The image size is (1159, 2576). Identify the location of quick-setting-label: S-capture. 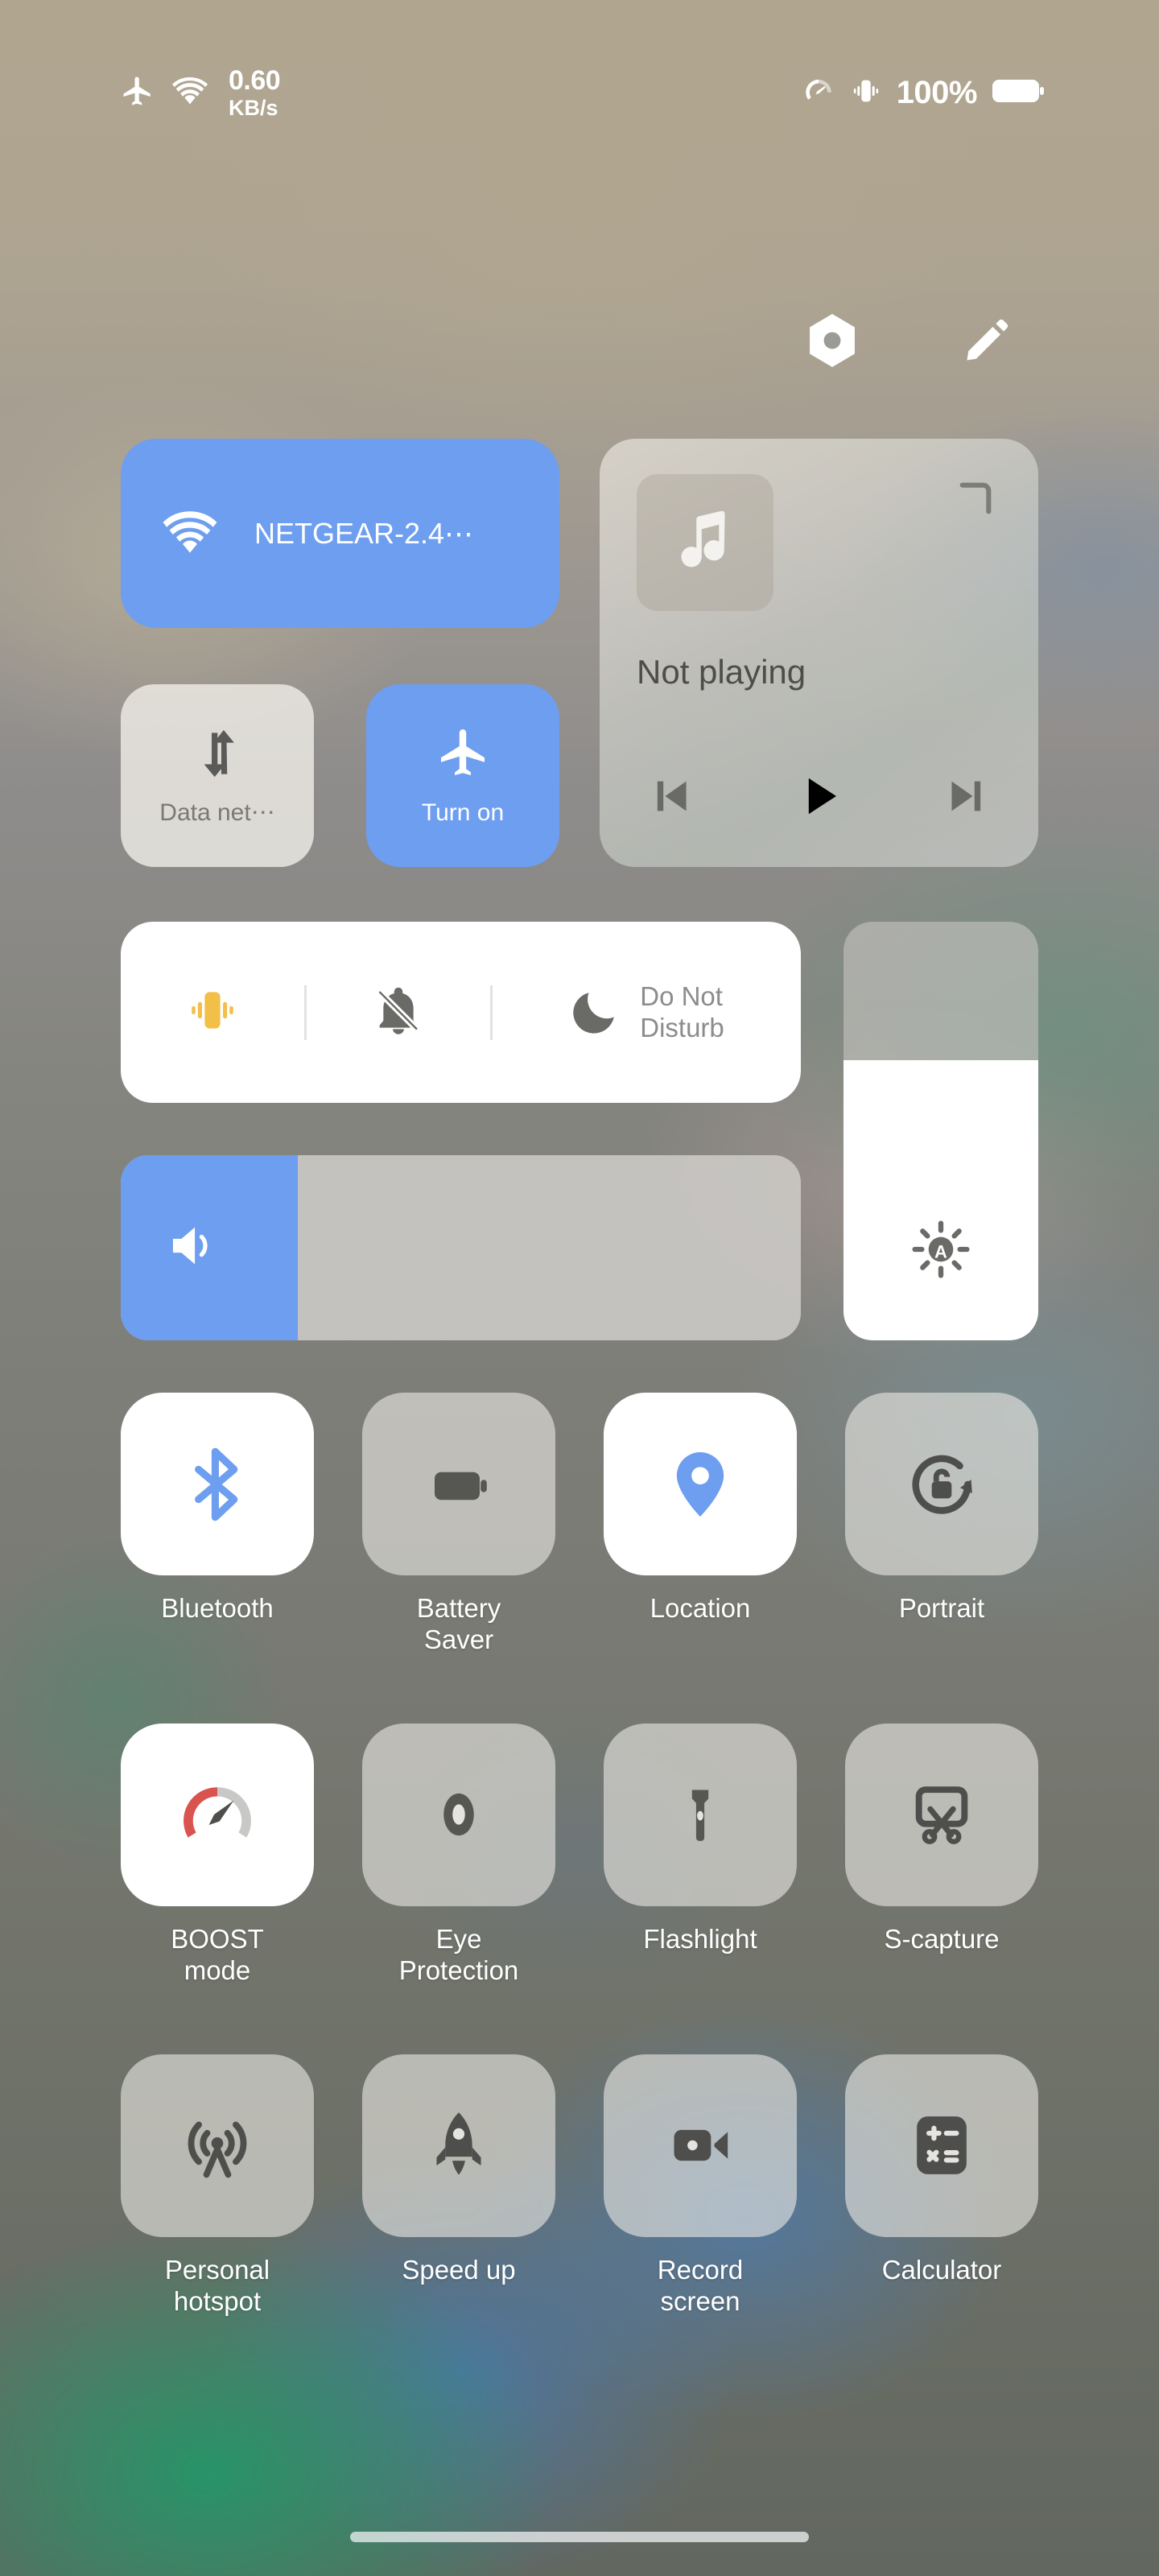
(942, 1938).